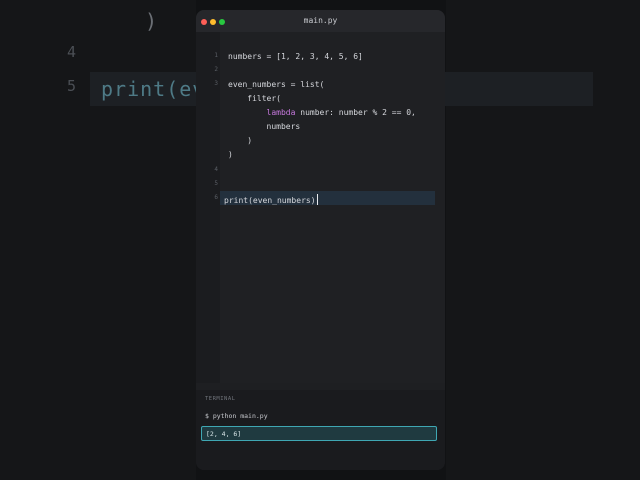 The width and height of the screenshot is (640, 480). I want to click on title-bar: main.py, so click(320, 21).